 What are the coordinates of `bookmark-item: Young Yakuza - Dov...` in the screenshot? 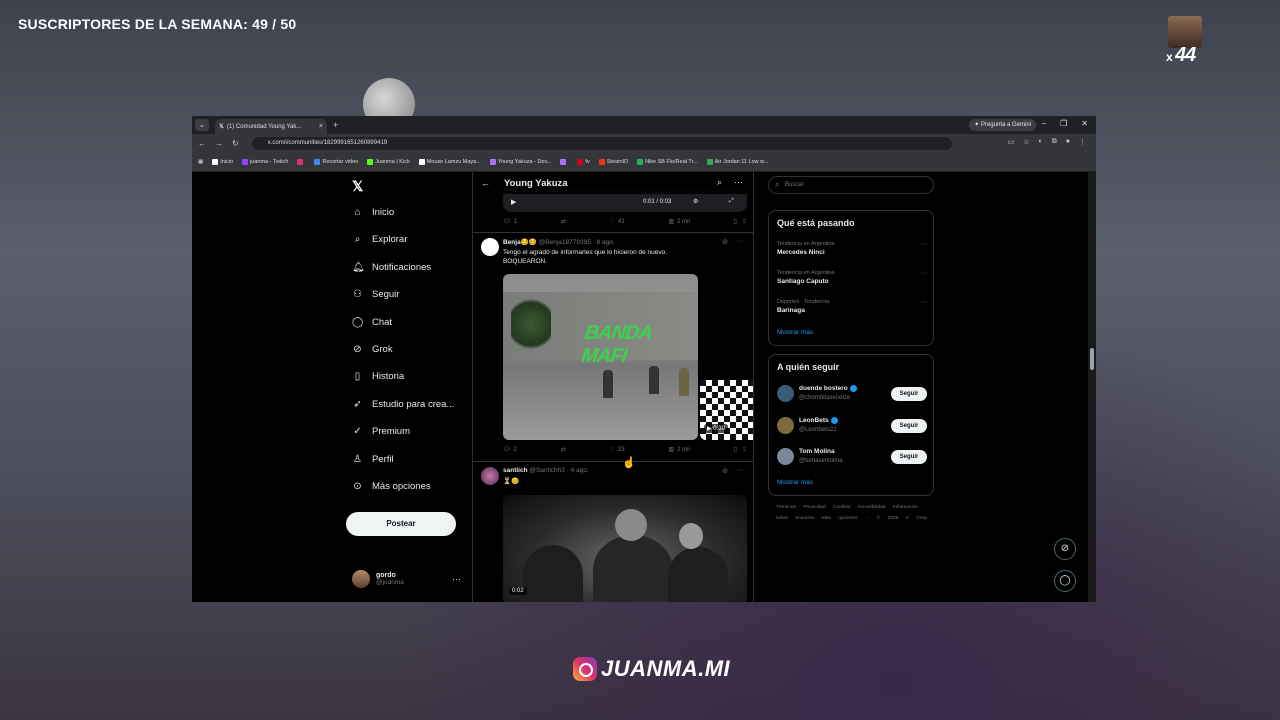 It's located at (520, 162).